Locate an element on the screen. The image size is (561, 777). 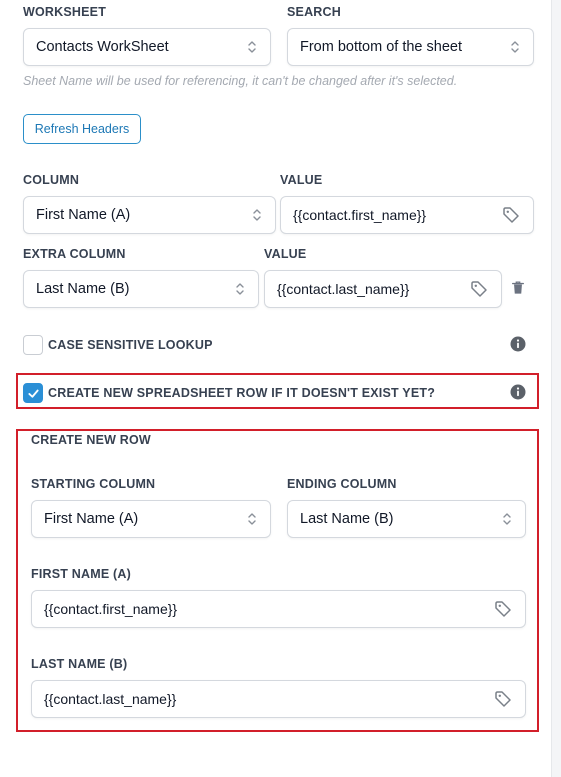
refresh-headers-button: Refresh Headers is located at coordinates (82, 129).